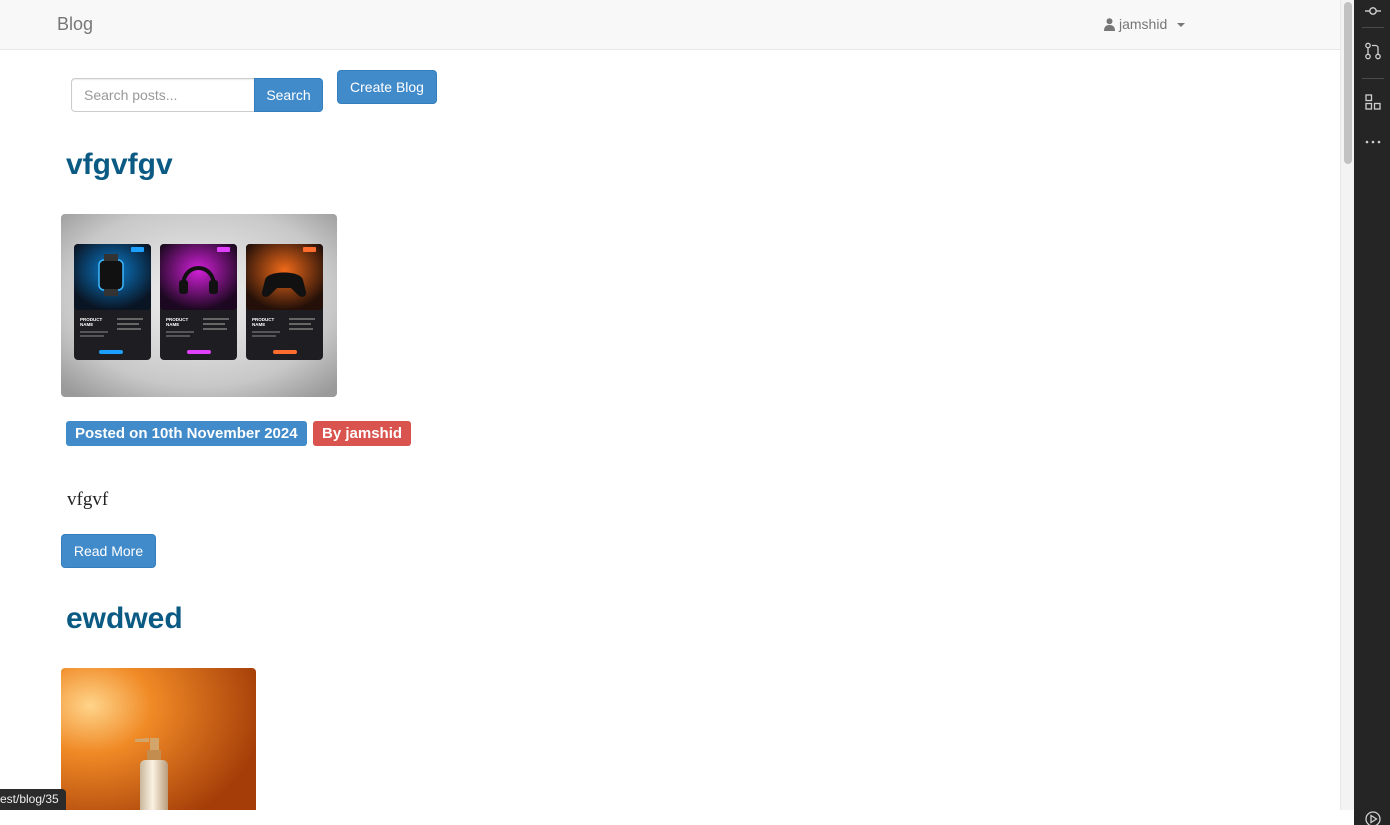  What do you see at coordinates (75, 24) in the screenshot?
I see `navbar-brand: Blog` at bounding box center [75, 24].